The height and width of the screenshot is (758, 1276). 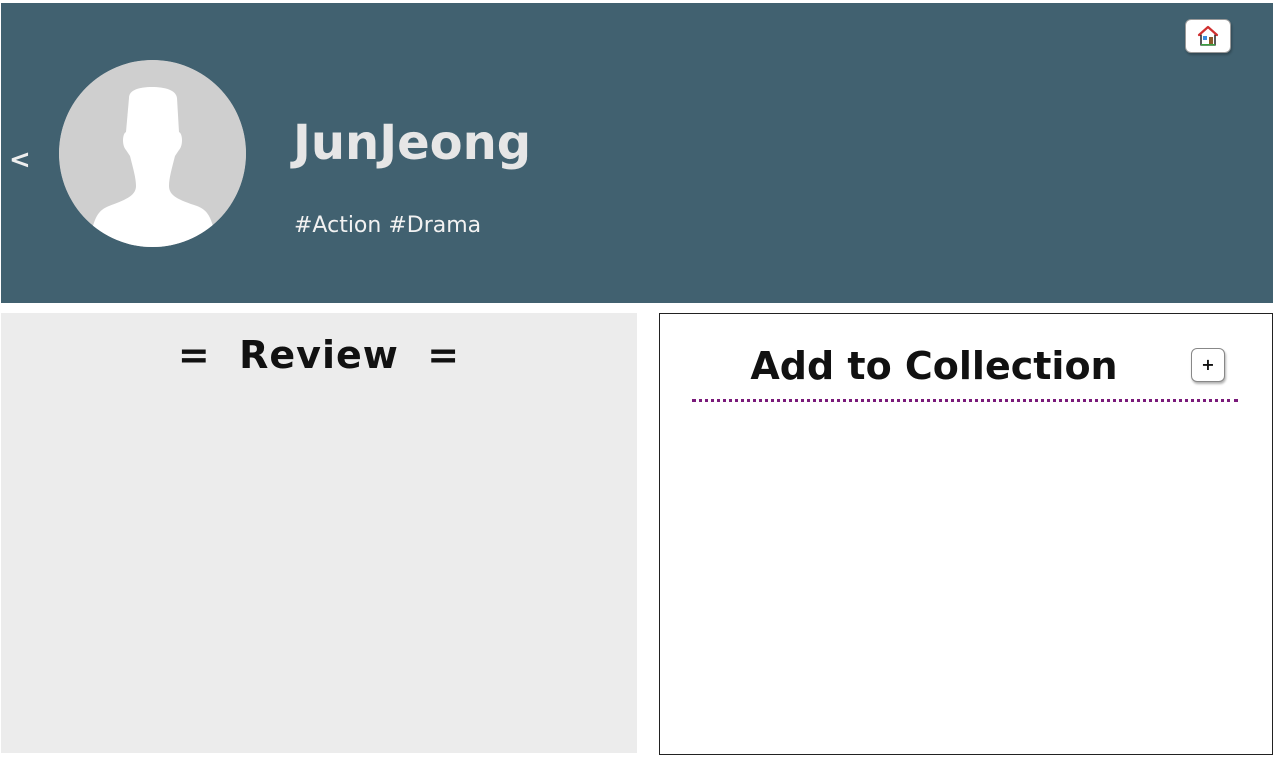 I want to click on profile-username: JunJeong, so click(x=412, y=143).